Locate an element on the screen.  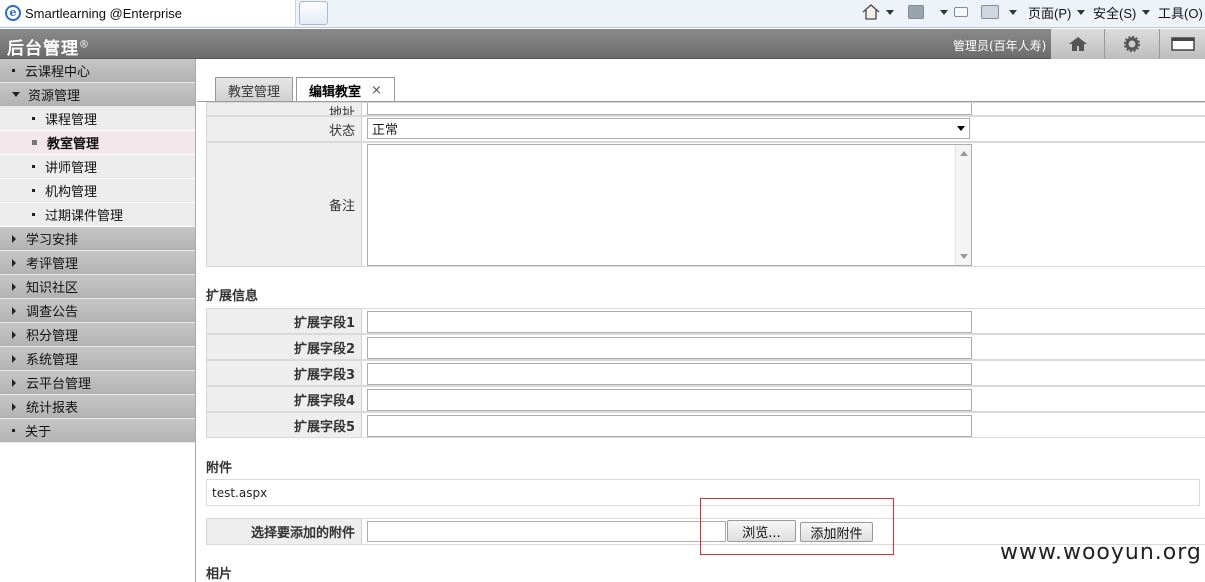
sidebar-item-label: 积分管理 is located at coordinates (52, 336).